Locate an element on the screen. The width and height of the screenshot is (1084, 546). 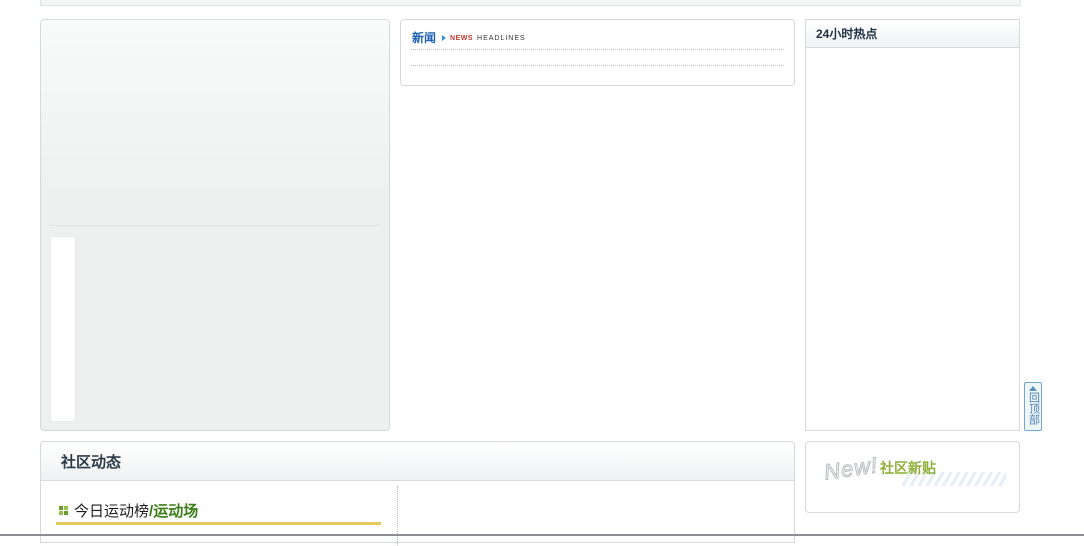
news-header: 新闻 NEWS HEADLINES is located at coordinates (469, 37).